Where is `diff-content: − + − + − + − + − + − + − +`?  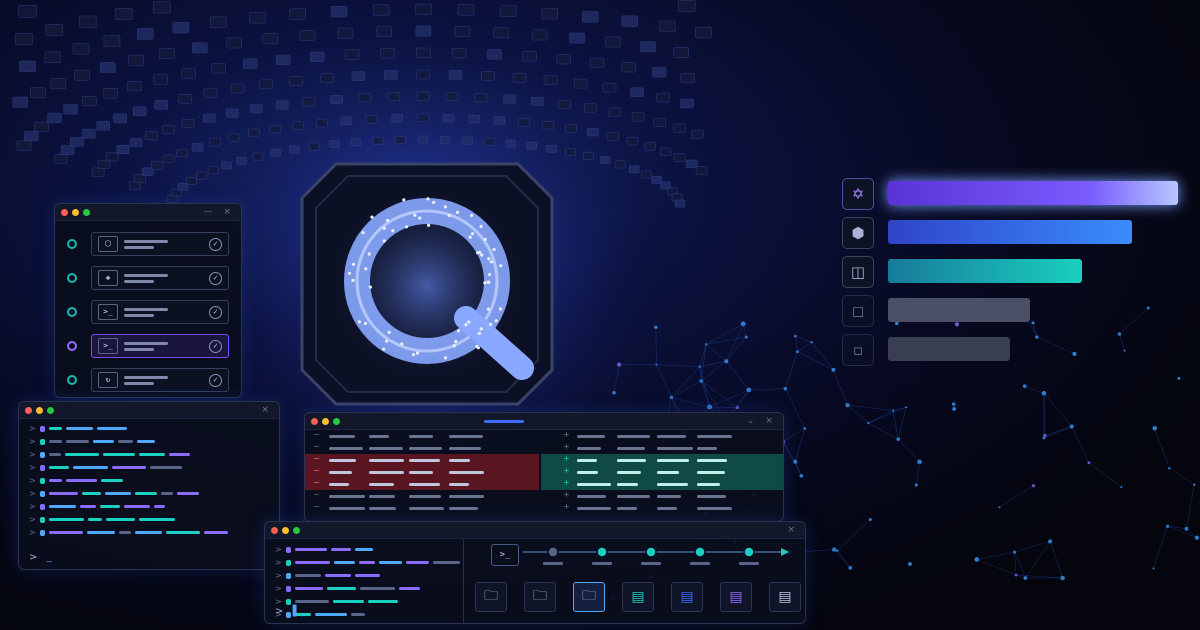 diff-content: − + − + − + − + − + − + − + is located at coordinates (544, 475).